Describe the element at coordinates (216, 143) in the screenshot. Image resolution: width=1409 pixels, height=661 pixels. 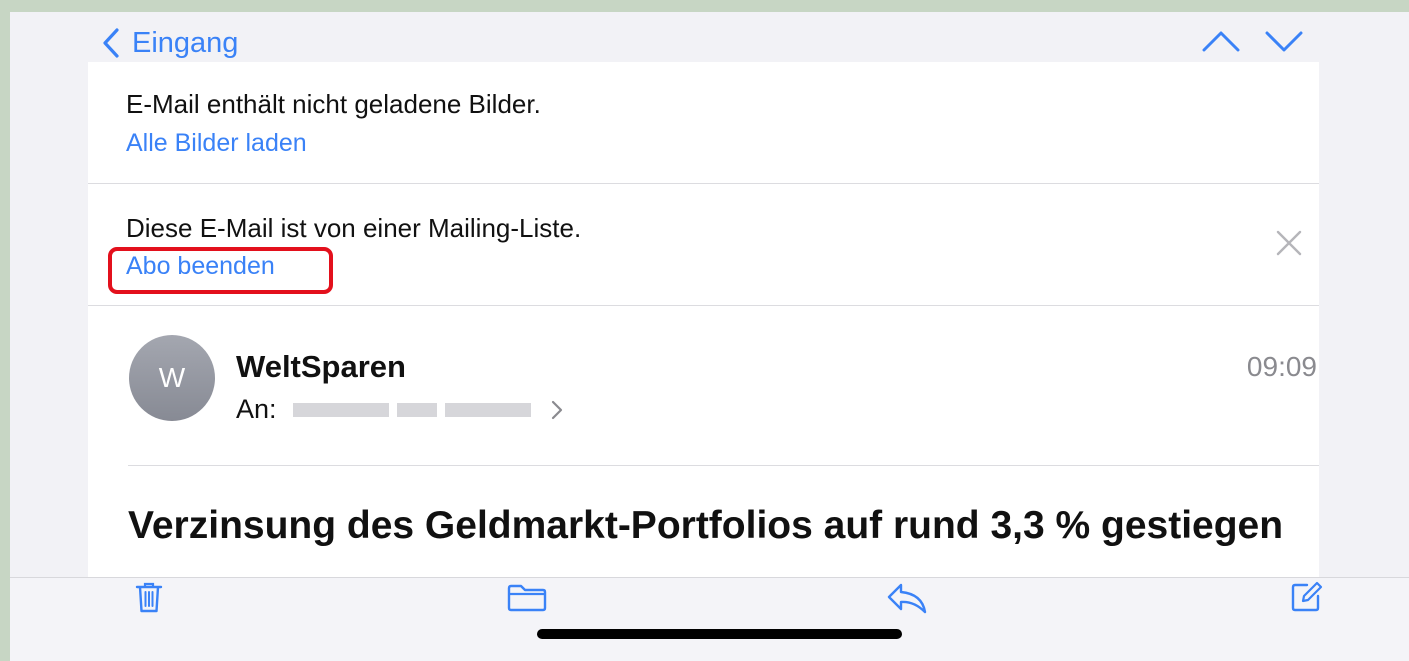
I see `load-images-link: Alle Bilder laden` at that location.